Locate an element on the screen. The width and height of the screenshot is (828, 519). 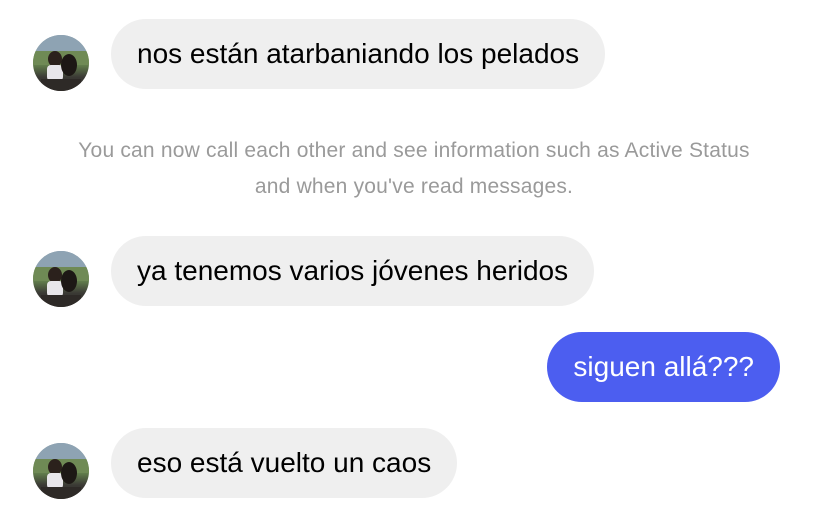
message-bubble-outgoing: siguen allá??? is located at coordinates (663, 367).